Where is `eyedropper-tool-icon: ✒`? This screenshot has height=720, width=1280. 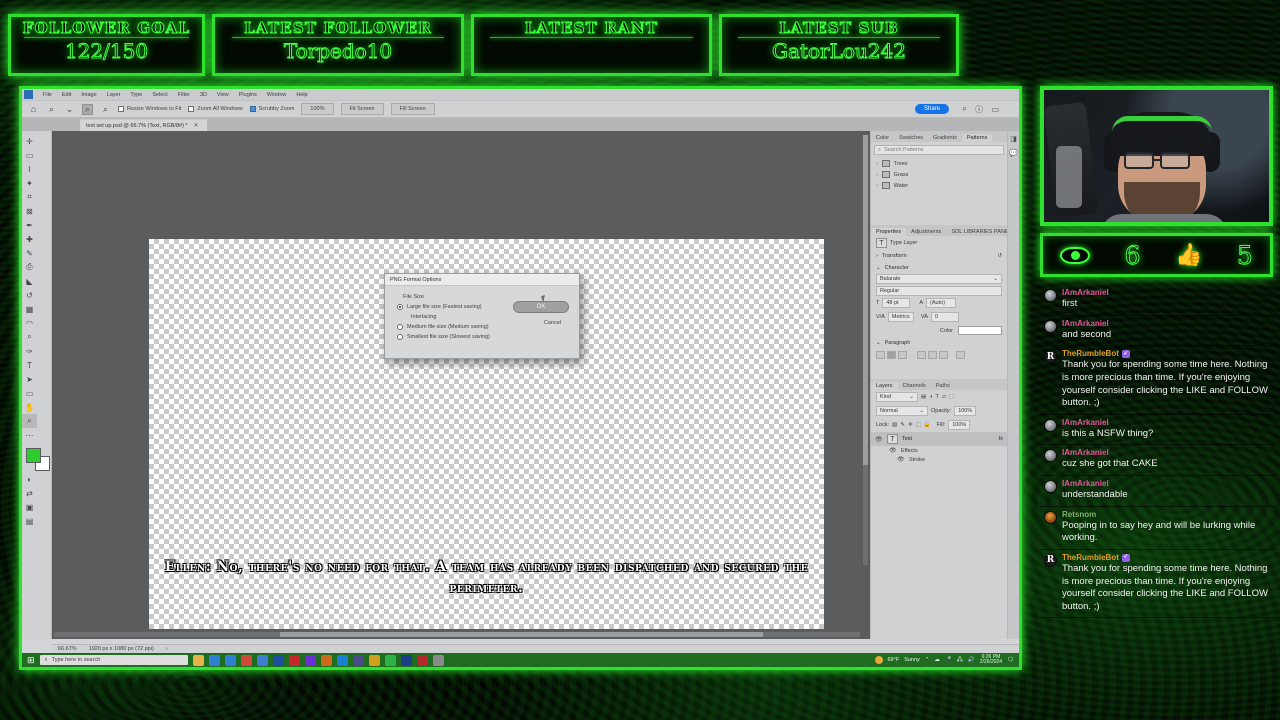 eyedropper-tool-icon: ✒ is located at coordinates (29, 225).